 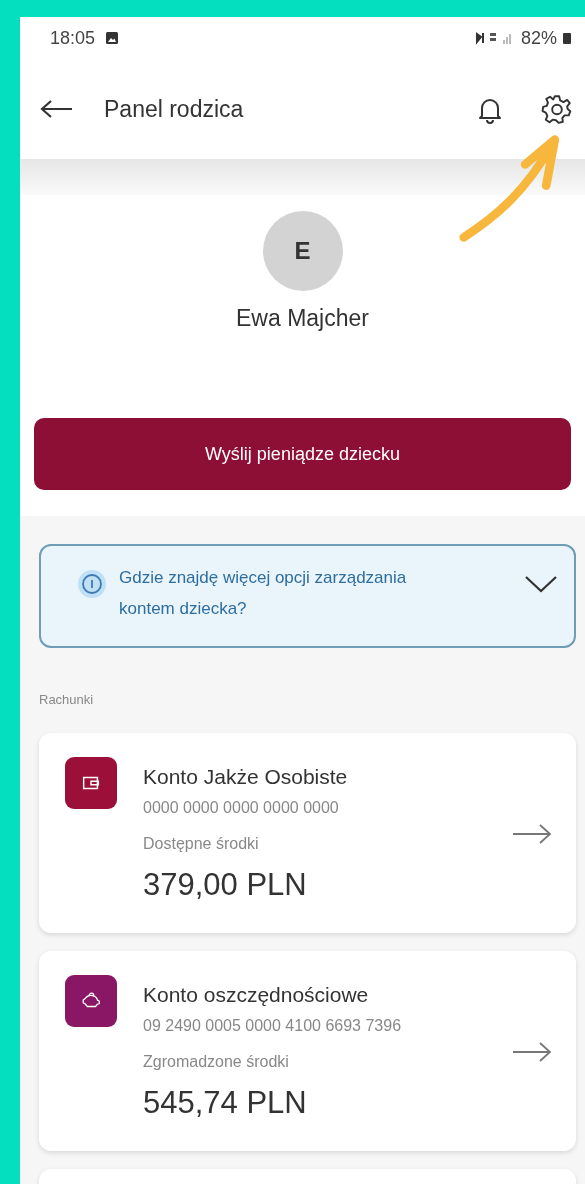 What do you see at coordinates (216, 1062) in the screenshot?
I see `balance-label: Zgromadzone środki` at bounding box center [216, 1062].